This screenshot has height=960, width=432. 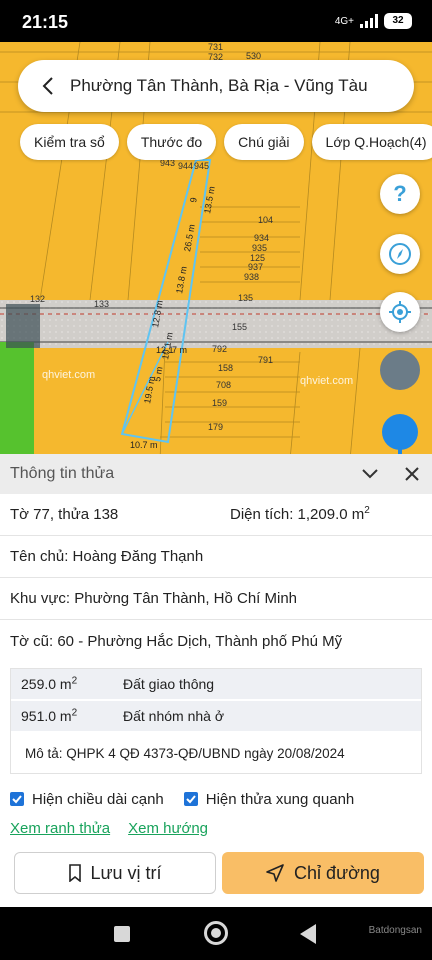 I want to click on lot-label: 135, so click(x=245, y=298).